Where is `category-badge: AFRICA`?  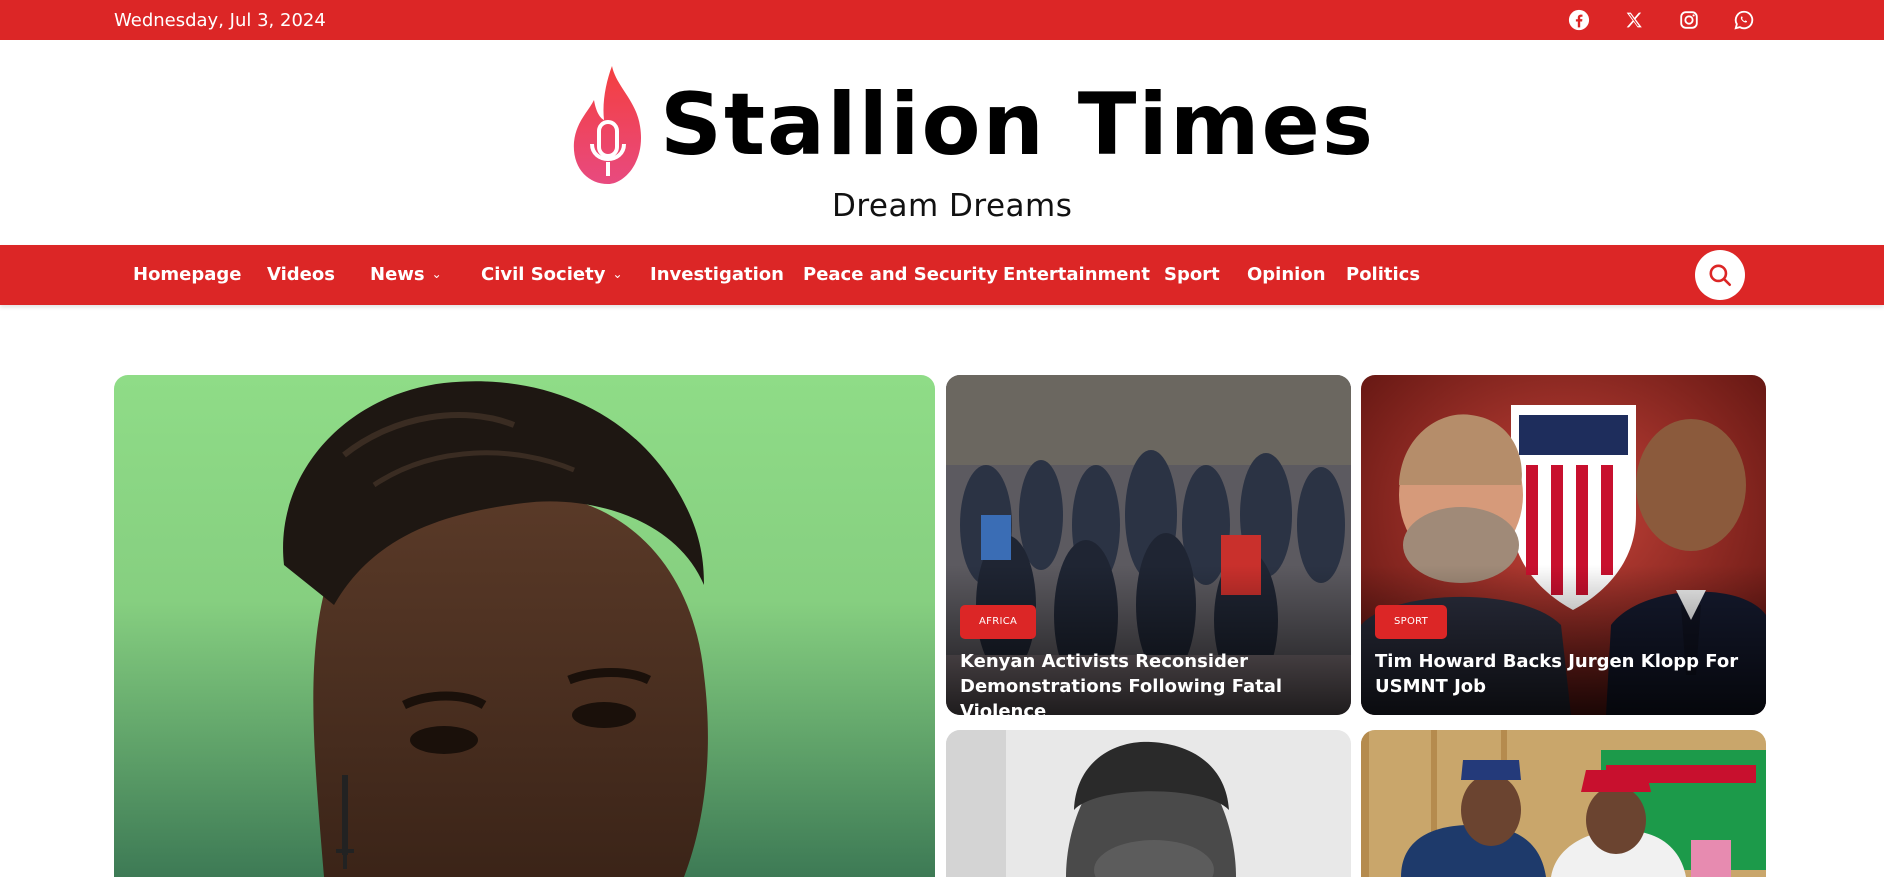
category-badge: AFRICA is located at coordinates (998, 622).